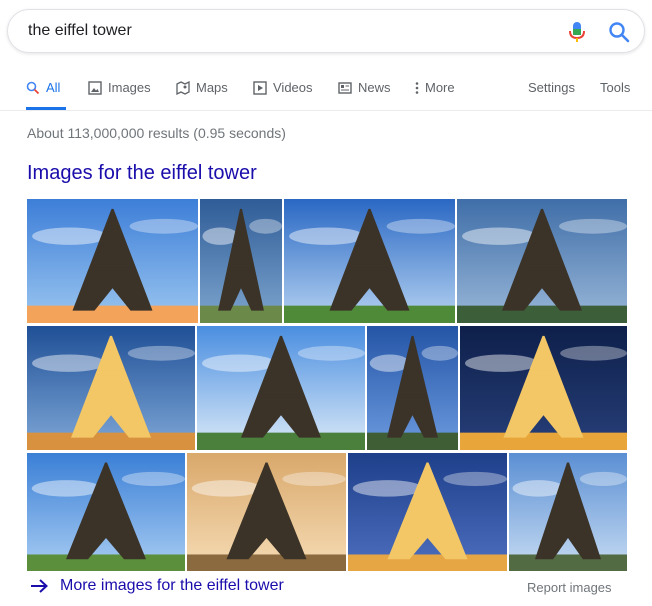 Image resolution: width=652 pixels, height=606 pixels. What do you see at coordinates (551, 87) in the screenshot?
I see `settings-link: Settings` at bounding box center [551, 87].